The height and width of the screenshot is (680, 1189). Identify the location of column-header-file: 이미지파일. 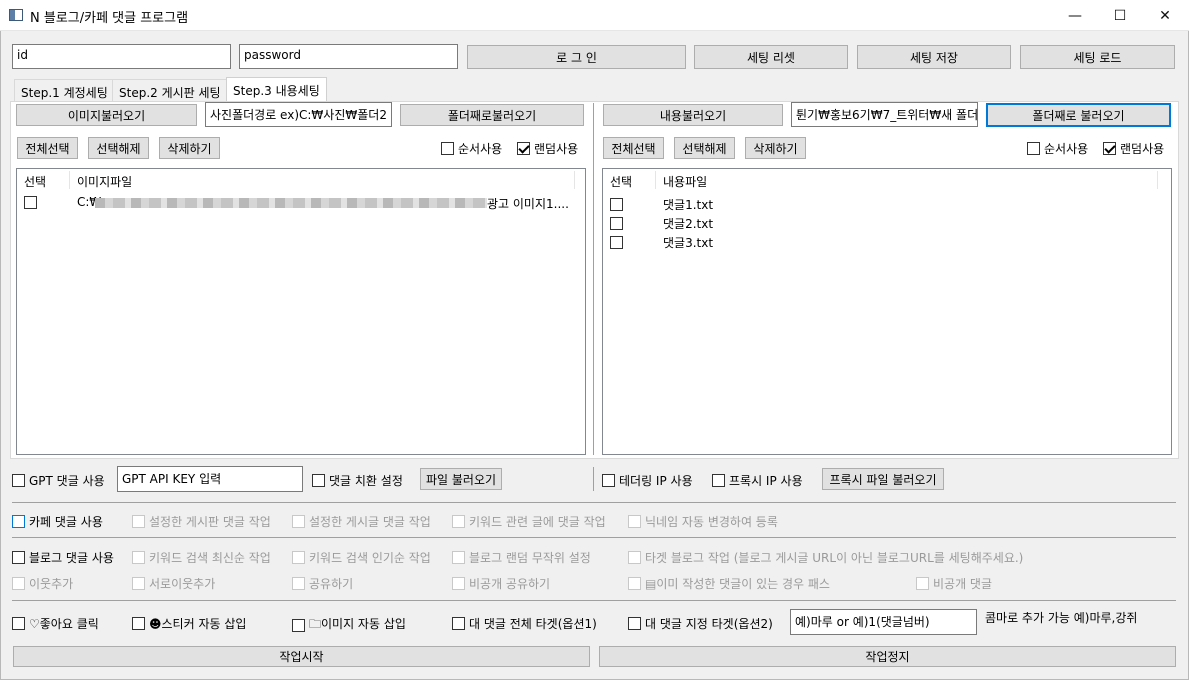
(104, 181).